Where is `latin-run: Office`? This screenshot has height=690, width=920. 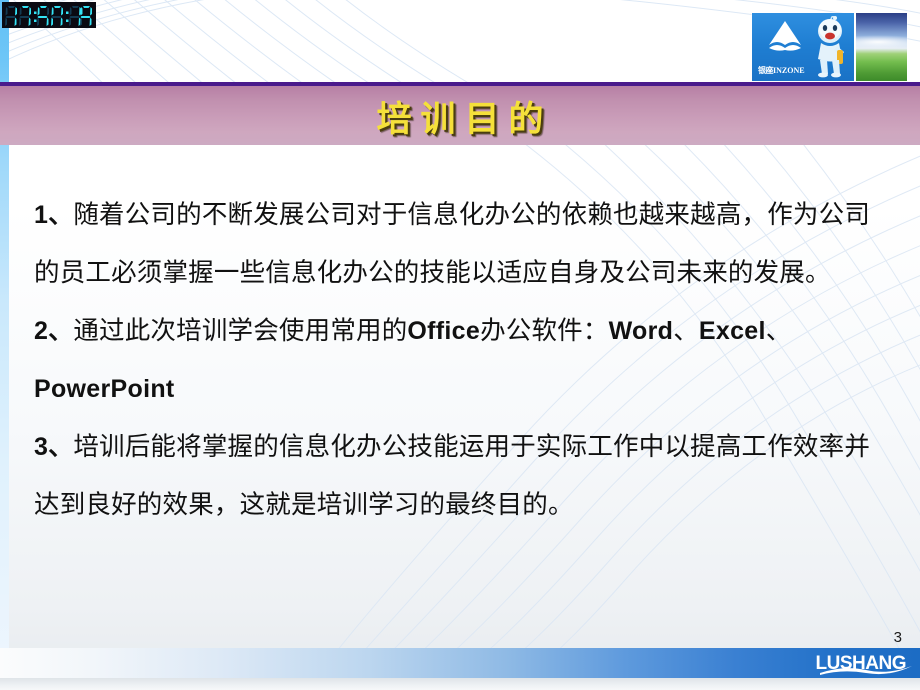
latin-run: Office is located at coordinates (444, 331).